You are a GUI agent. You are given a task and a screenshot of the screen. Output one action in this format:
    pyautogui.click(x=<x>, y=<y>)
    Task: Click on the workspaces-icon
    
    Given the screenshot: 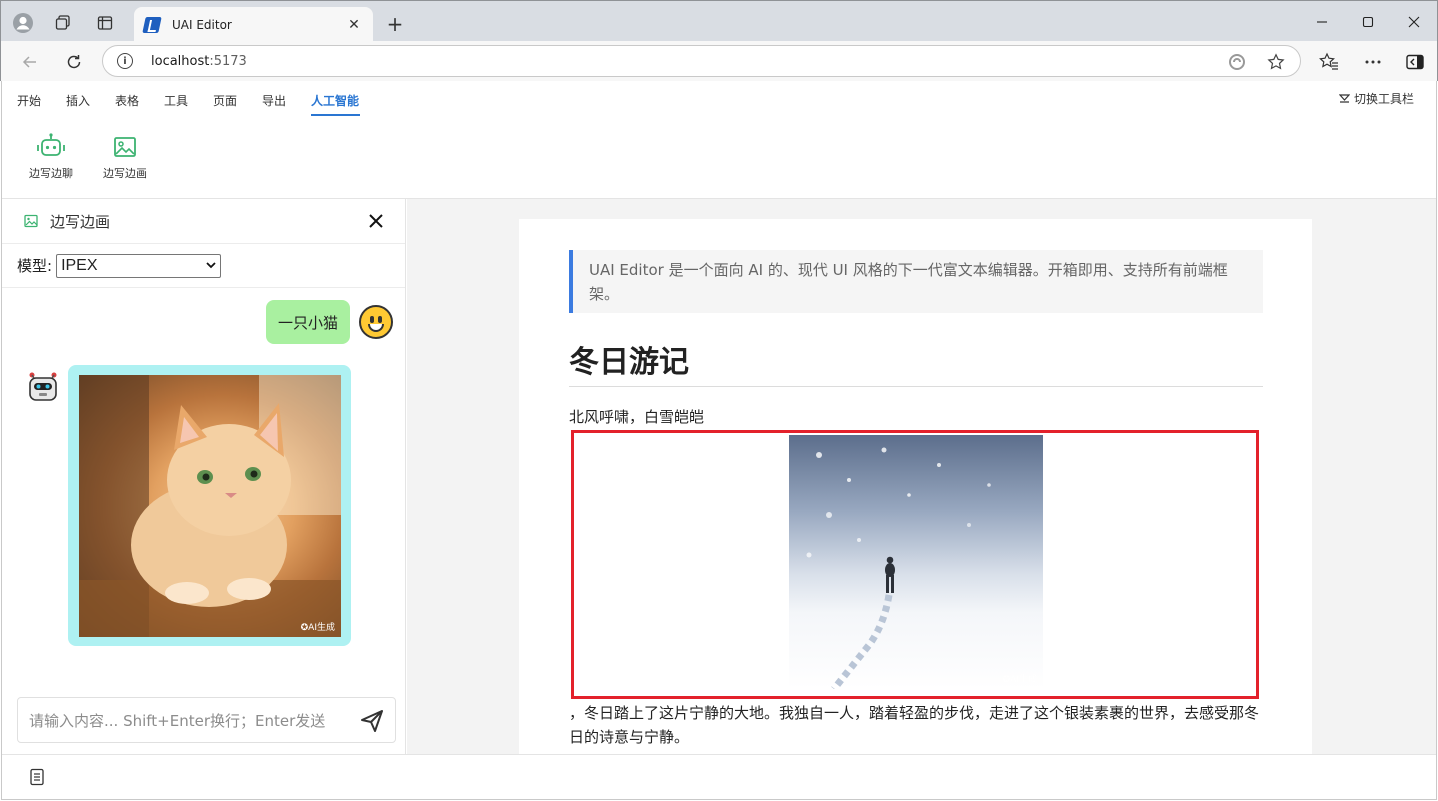 What is the action you would take?
    pyautogui.click(x=63, y=23)
    